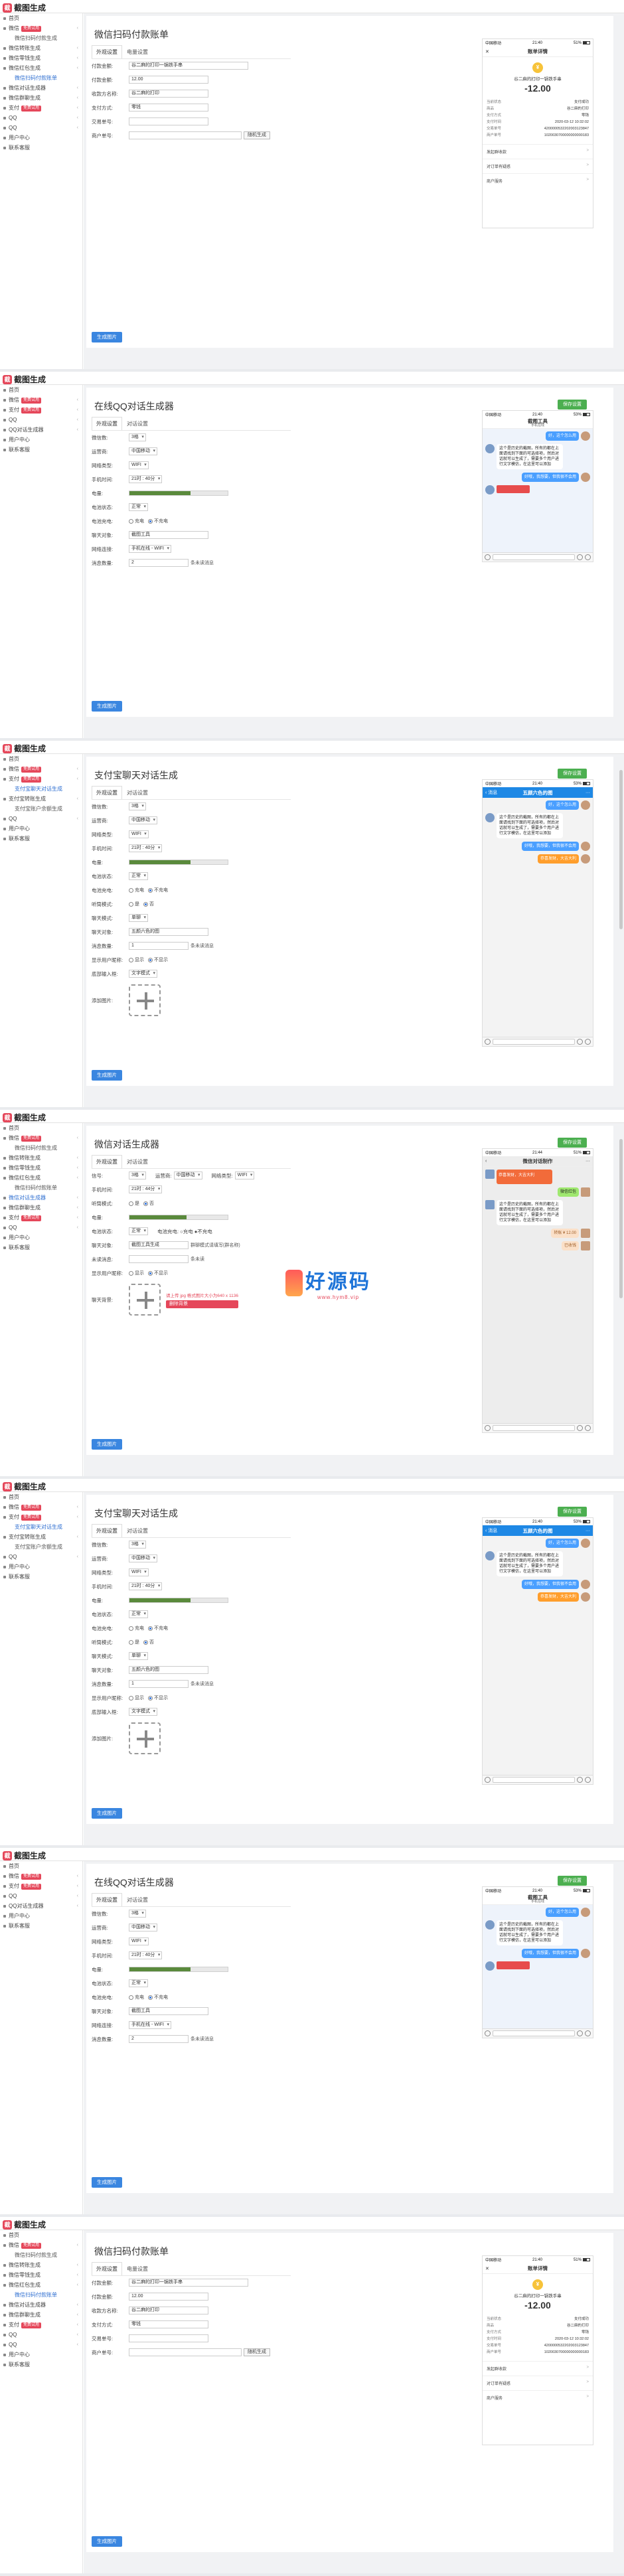  I want to click on text-input: 2, so click(159, 563).